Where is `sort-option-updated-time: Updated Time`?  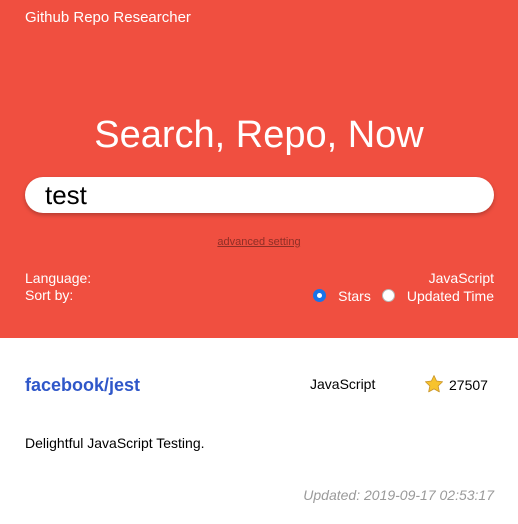
sort-option-updated-time: Updated Time is located at coordinates (437, 296).